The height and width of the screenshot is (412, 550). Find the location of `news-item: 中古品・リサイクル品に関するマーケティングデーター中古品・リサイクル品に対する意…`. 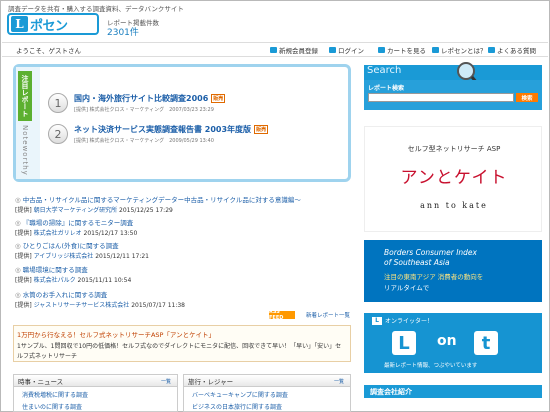

news-item: 中古品・リサイクル品に関するマーケティングデーター中古品・リサイクル品に対する意… is located at coordinates (183, 204).